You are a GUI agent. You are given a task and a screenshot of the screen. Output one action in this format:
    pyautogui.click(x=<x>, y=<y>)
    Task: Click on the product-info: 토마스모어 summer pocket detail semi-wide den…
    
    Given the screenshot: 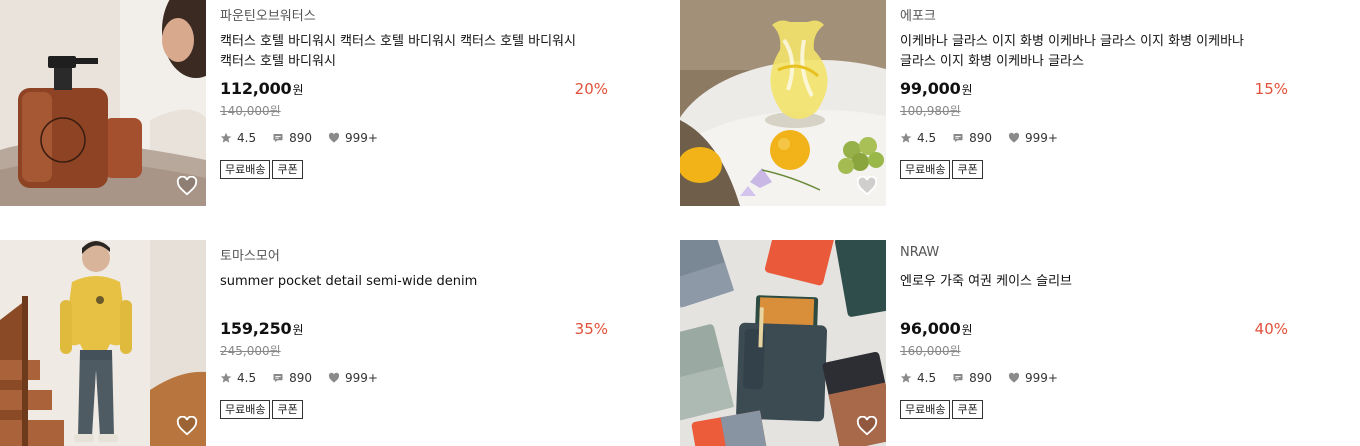 What is the action you would take?
    pyautogui.click(x=415, y=343)
    